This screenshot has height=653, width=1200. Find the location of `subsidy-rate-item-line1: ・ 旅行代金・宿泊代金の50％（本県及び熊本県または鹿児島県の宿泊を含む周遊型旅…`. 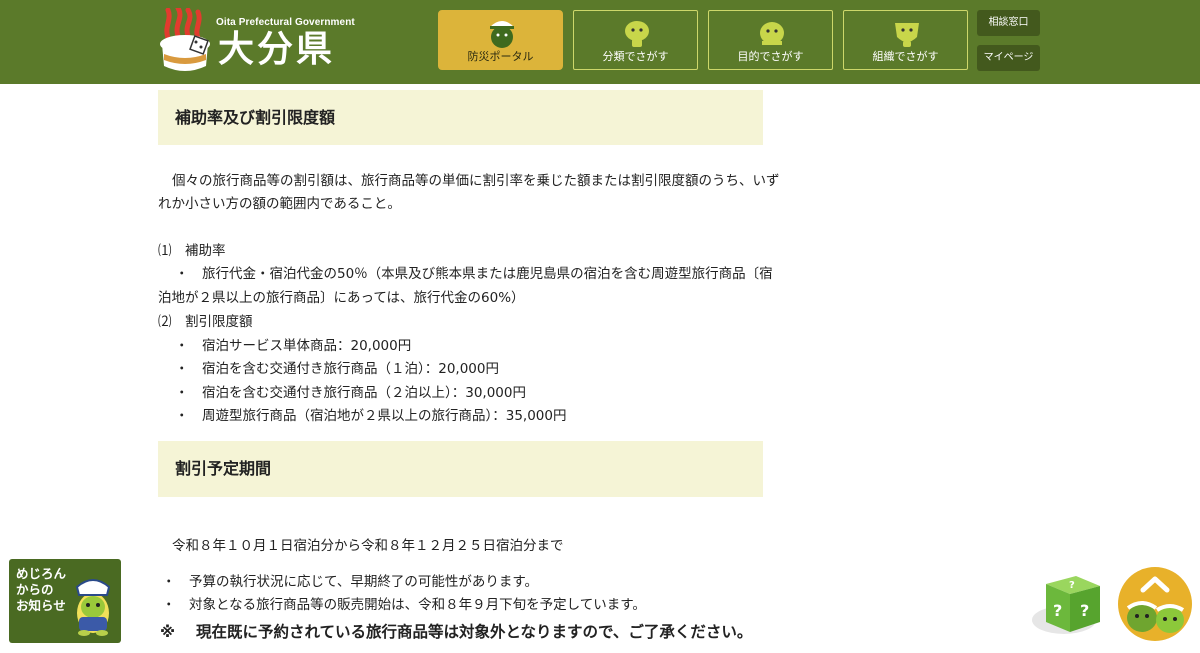

subsidy-rate-item-line1: ・ 旅行代金・宿泊代金の50％（本県及び熊本県または鹿児島県の宿泊を含む周遊型旅… is located at coordinates (474, 274).